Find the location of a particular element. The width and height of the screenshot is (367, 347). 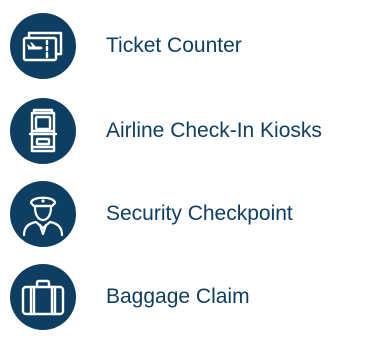

kiosk-icon is located at coordinates (43, 131).